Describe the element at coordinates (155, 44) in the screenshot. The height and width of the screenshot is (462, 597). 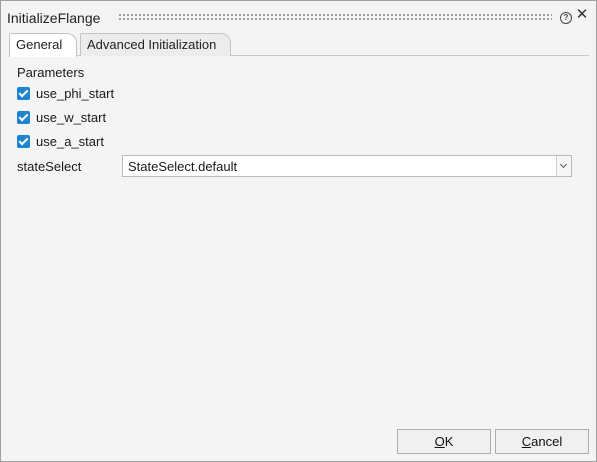
I see `tab-advanced-initialization: Advanced Initialization` at that location.